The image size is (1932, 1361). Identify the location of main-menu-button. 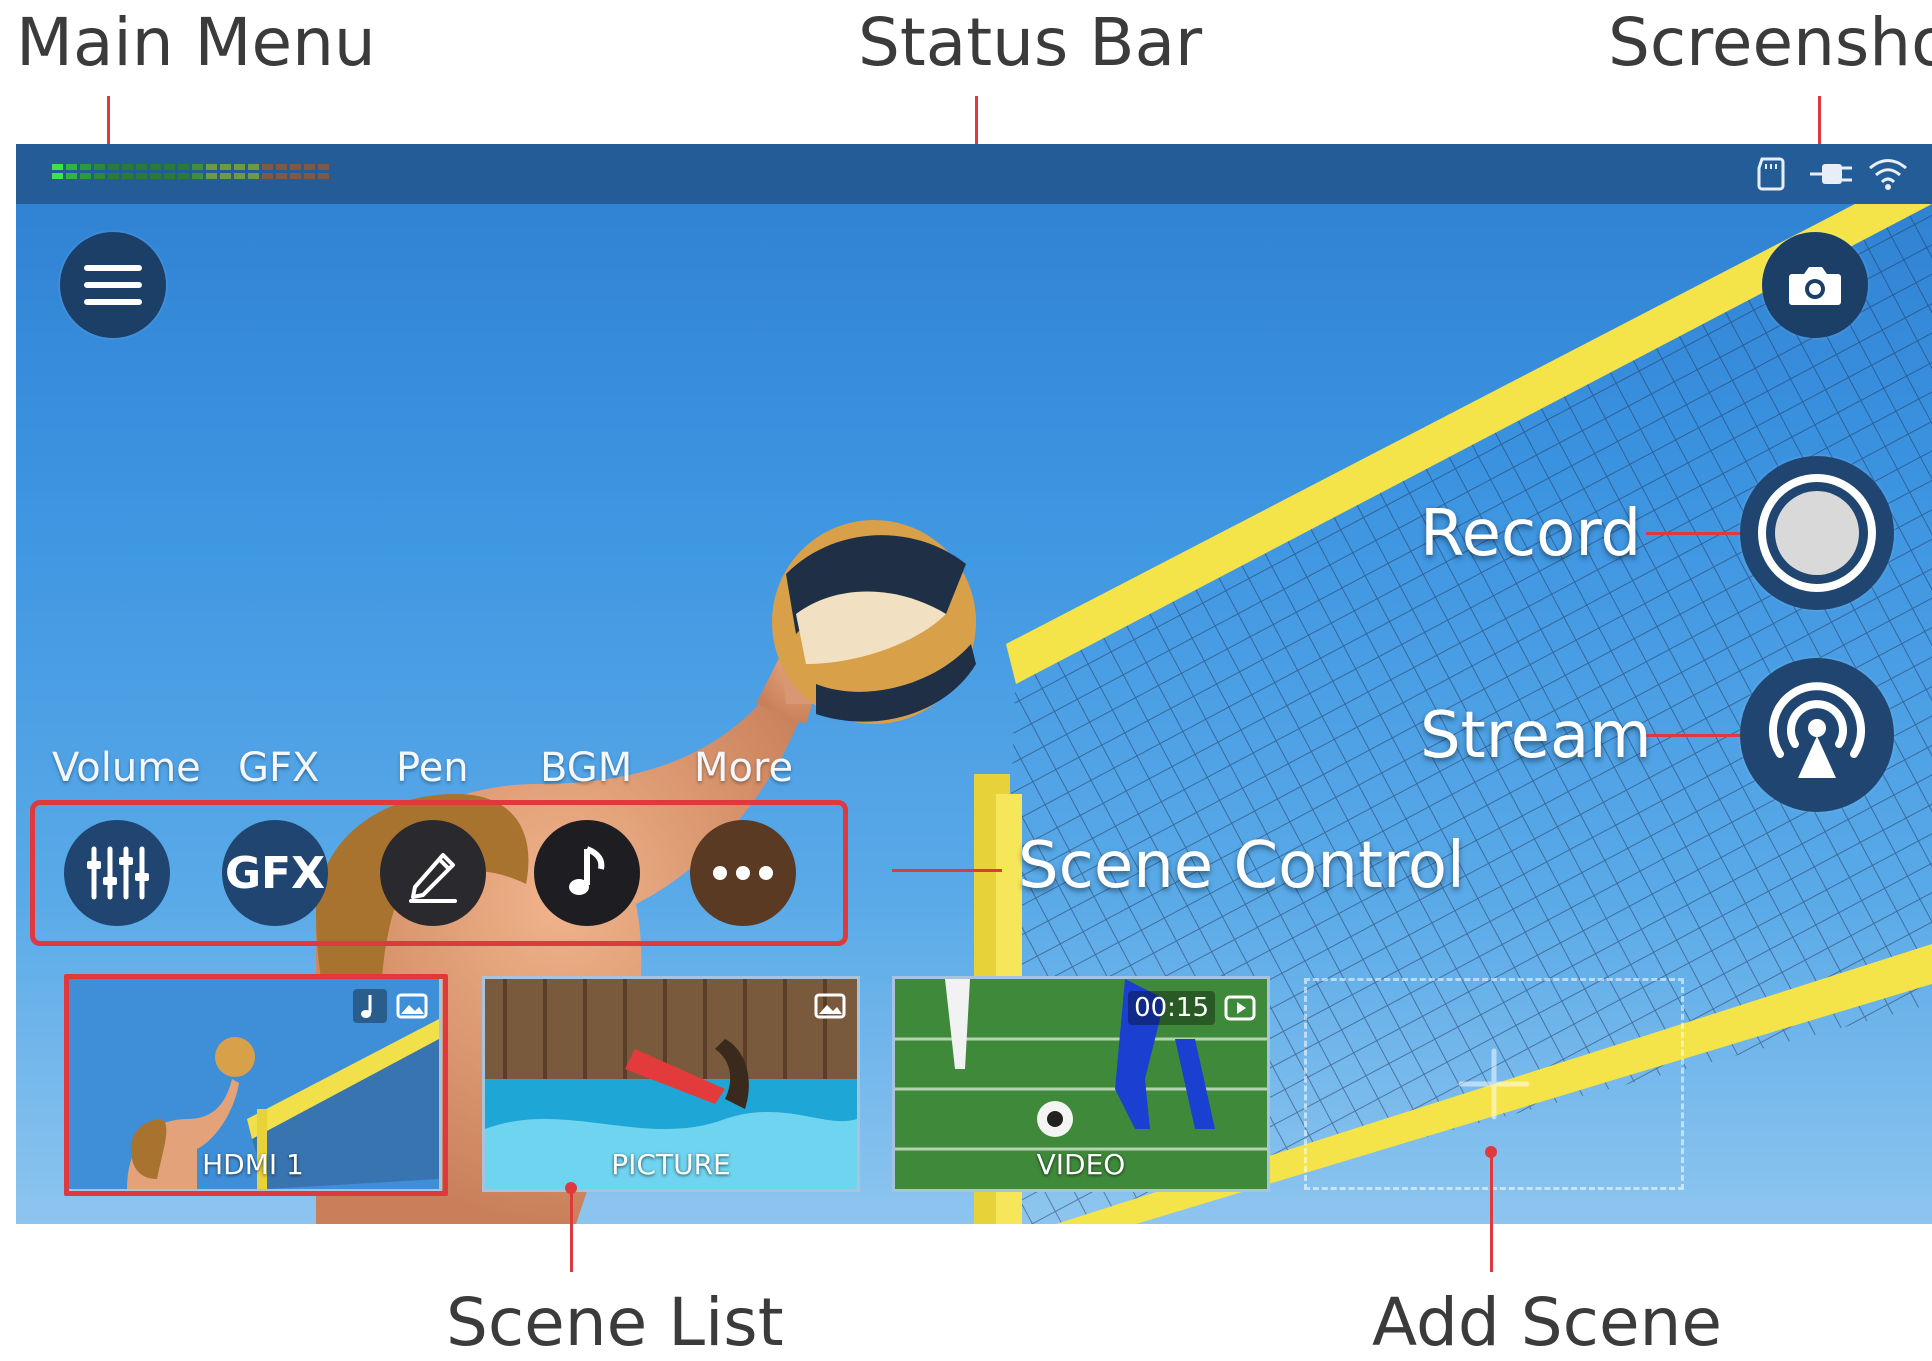
(113, 285).